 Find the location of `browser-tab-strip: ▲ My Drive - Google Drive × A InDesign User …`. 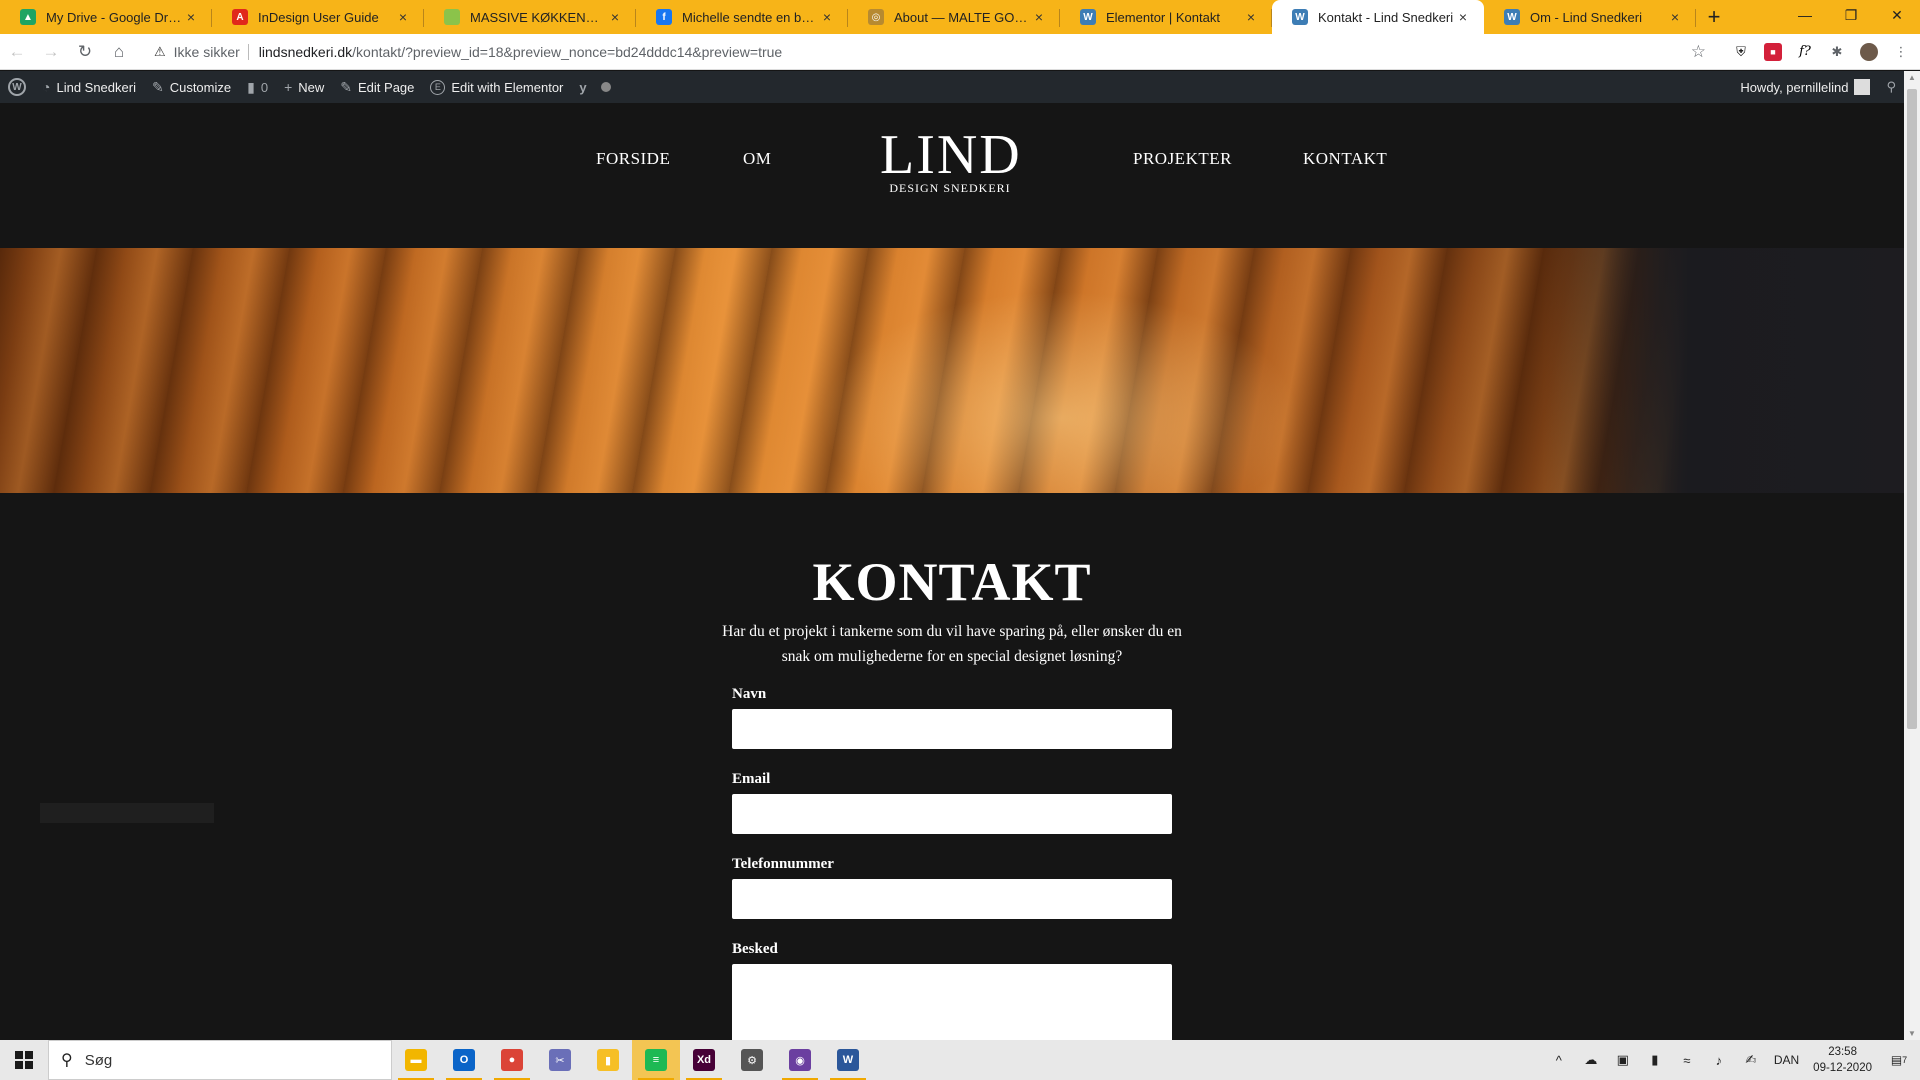

browser-tab-strip: ▲ My Drive - Google Drive × A InDesign User … is located at coordinates (960, 17).